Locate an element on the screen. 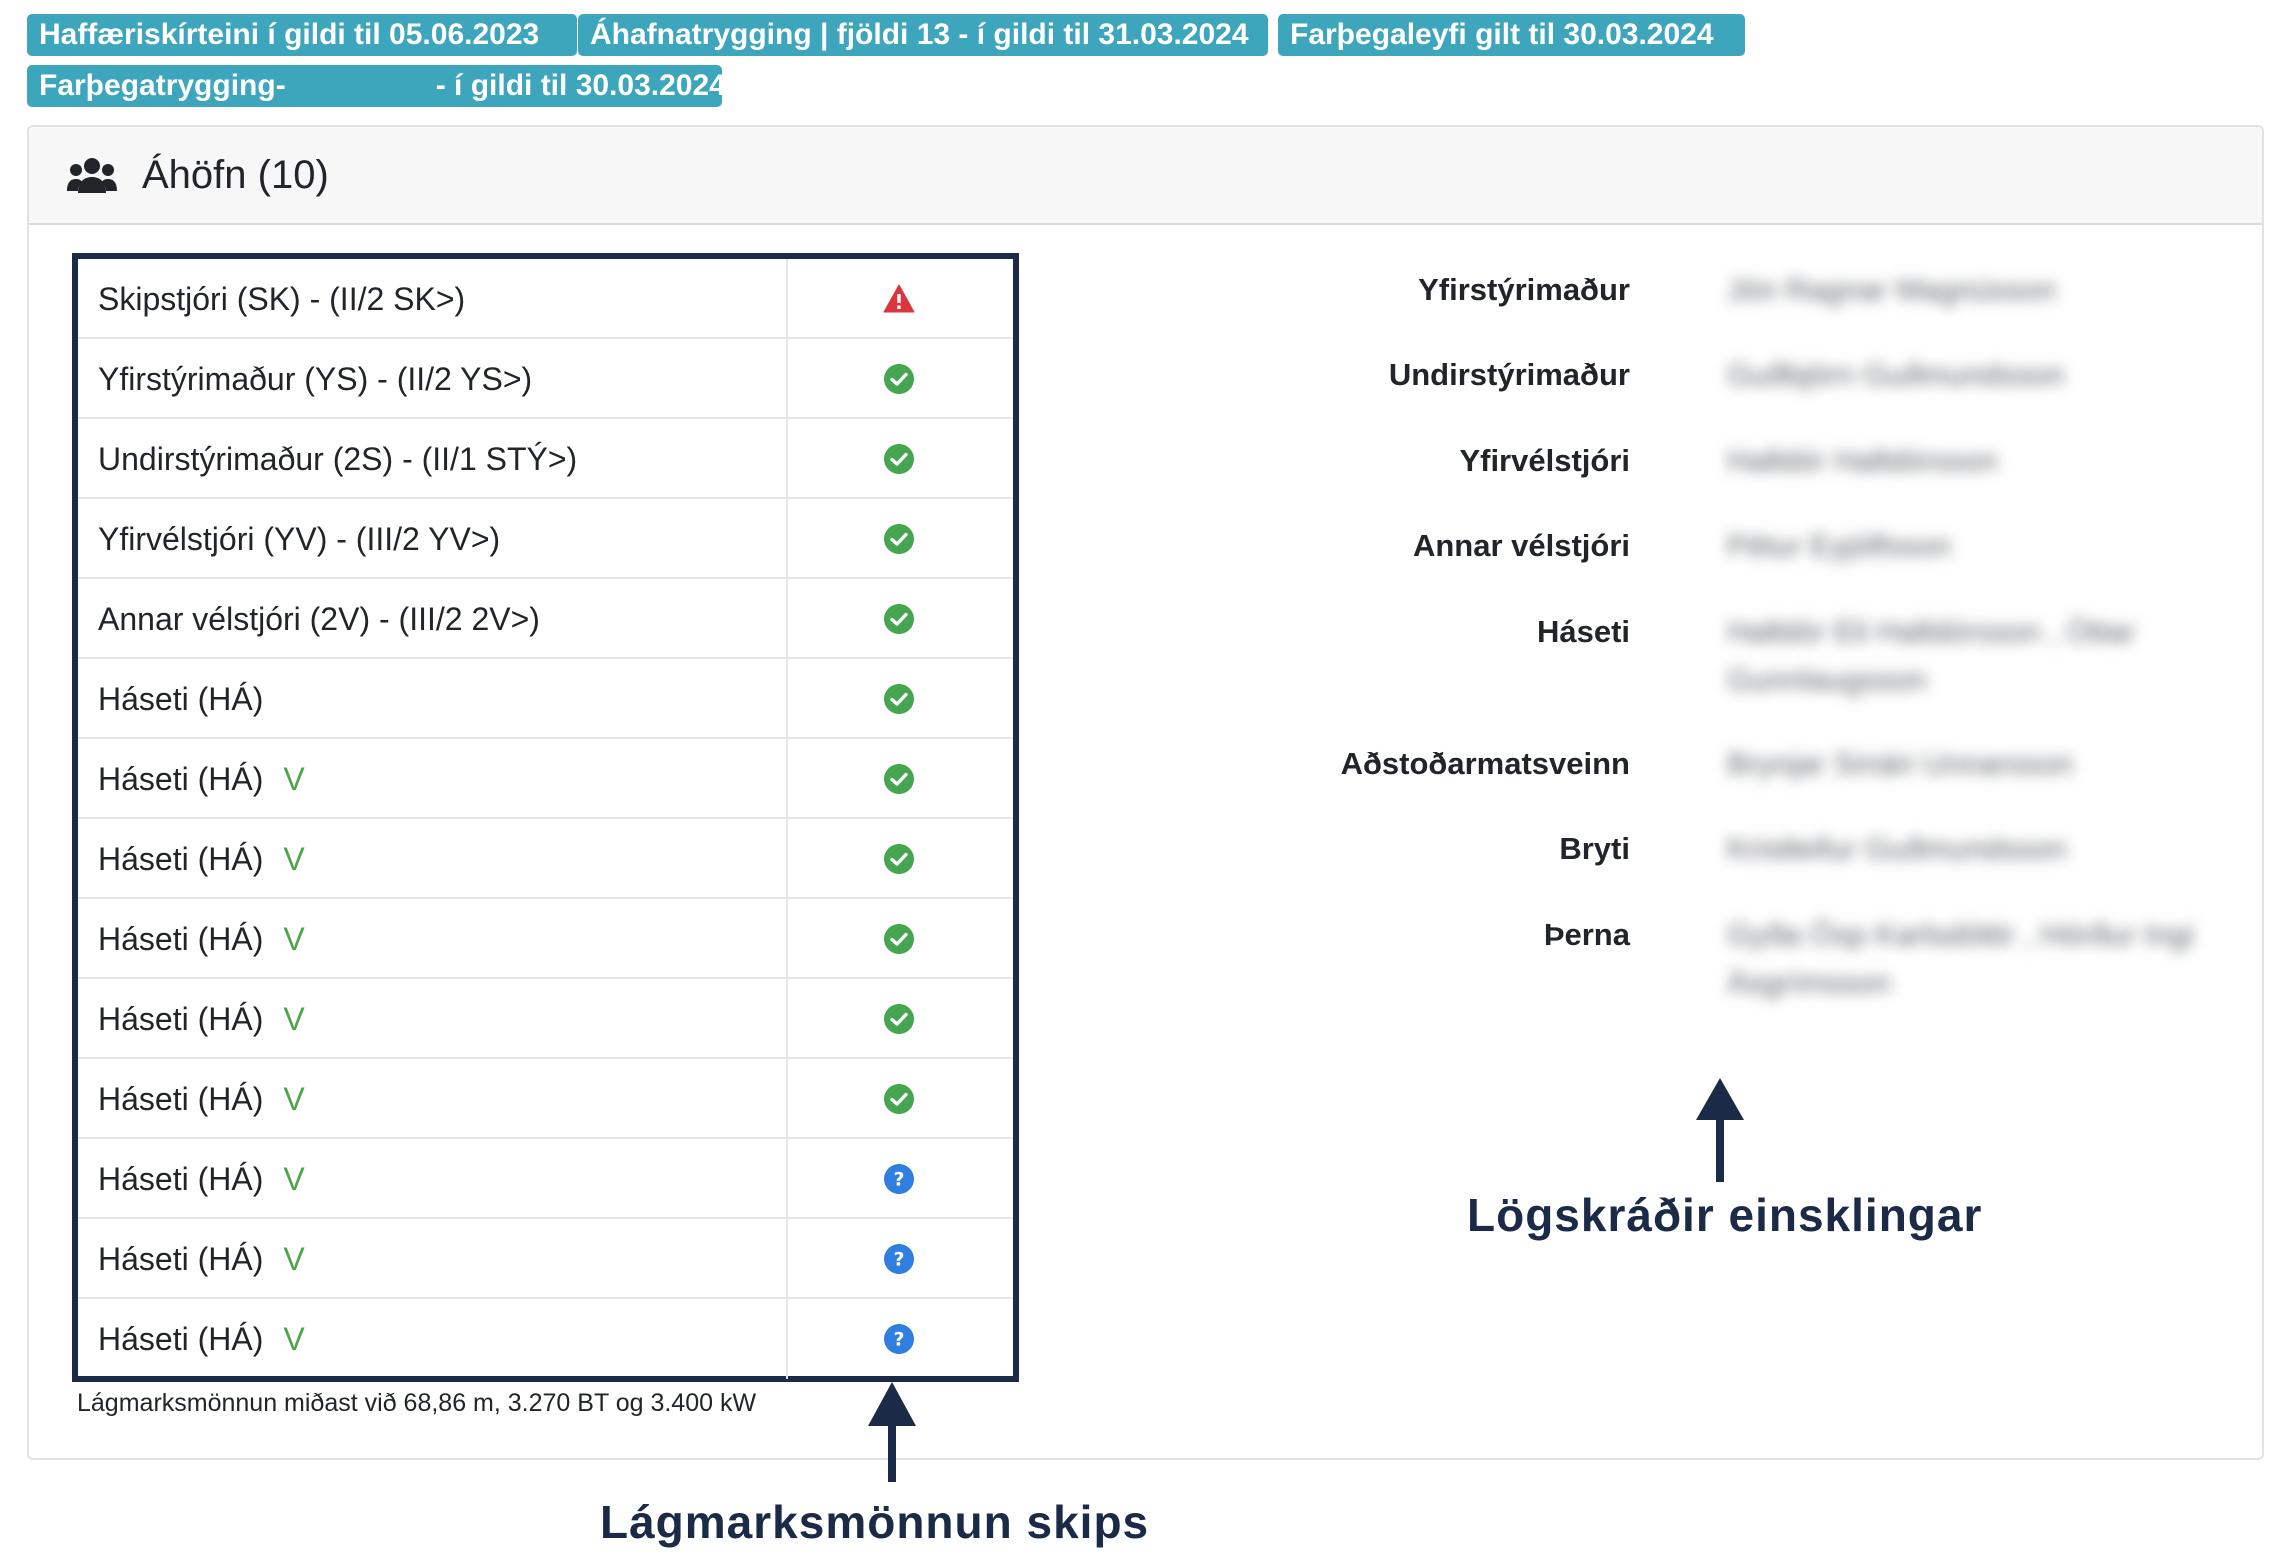  crew-role-text: Yfirstýrimaður (YS) - (II/2 YS>) is located at coordinates (315, 379).